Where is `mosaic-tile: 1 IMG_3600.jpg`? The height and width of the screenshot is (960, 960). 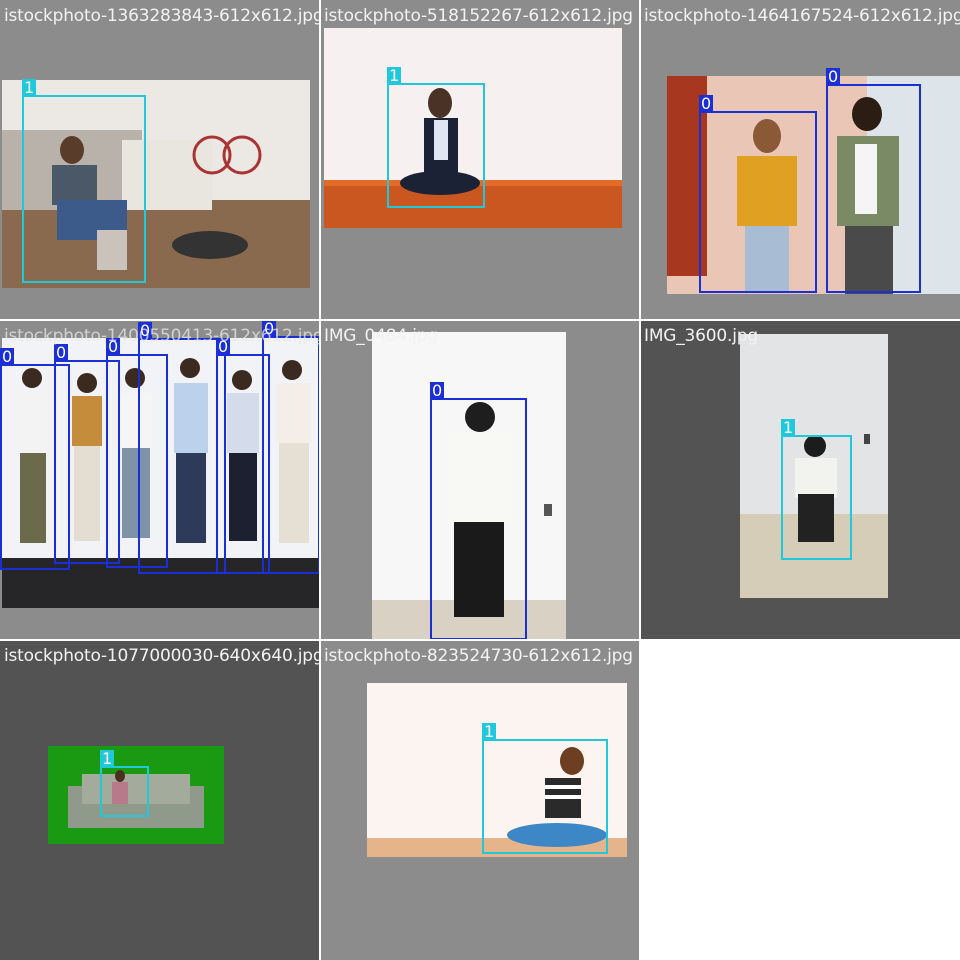 mosaic-tile: 1 IMG_3600.jpg is located at coordinates (800, 480).